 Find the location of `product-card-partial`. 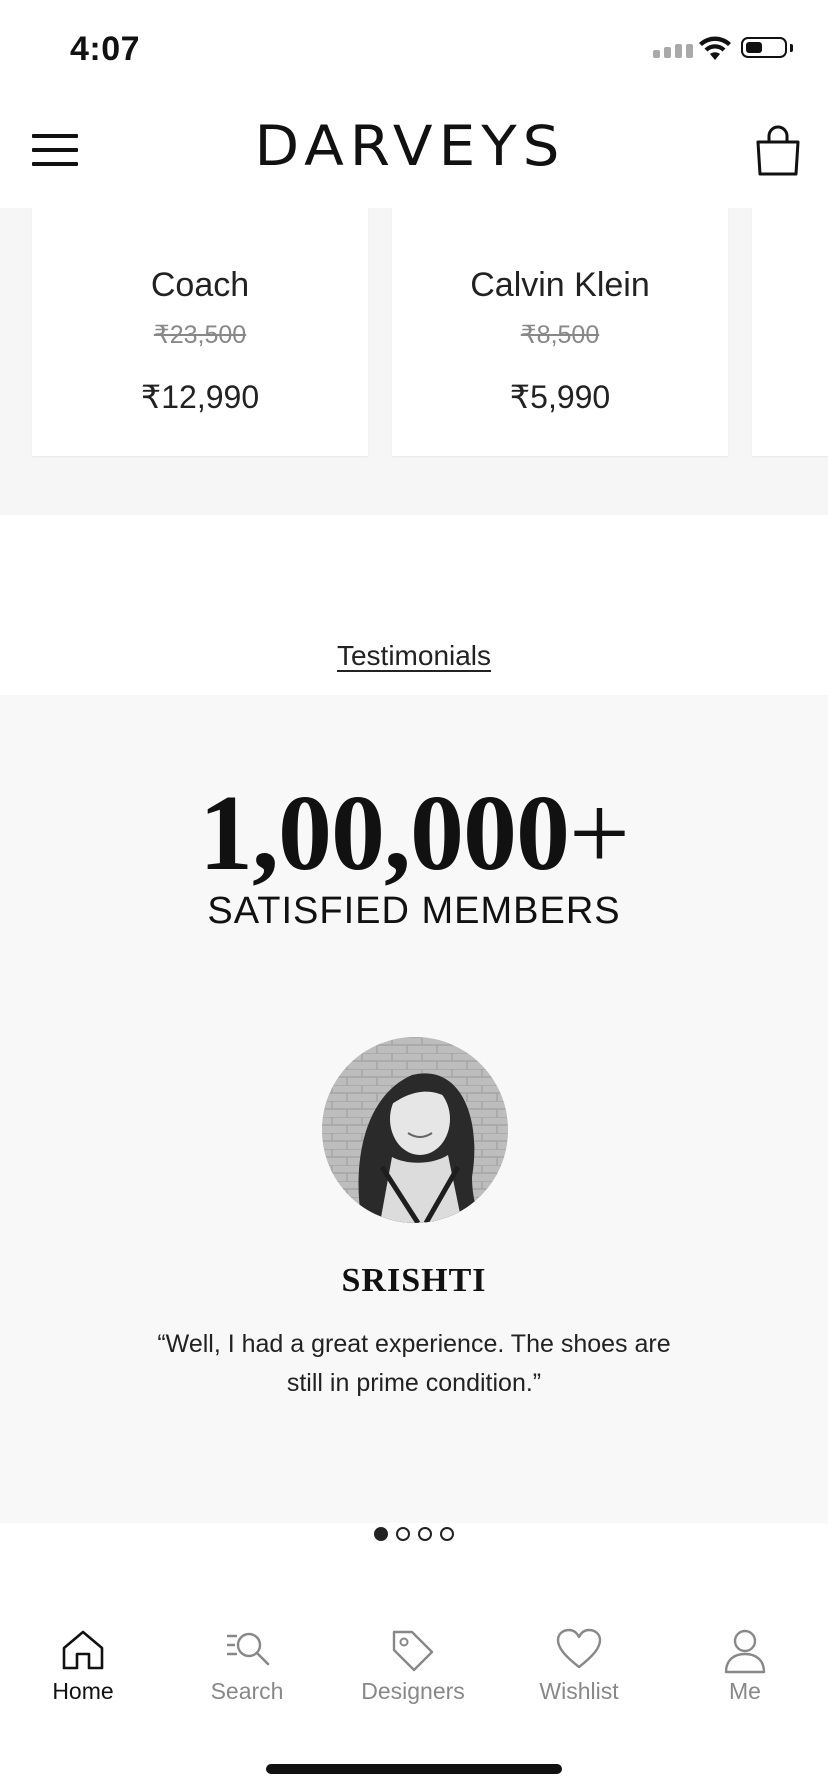

product-card-partial is located at coordinates (790, 332).